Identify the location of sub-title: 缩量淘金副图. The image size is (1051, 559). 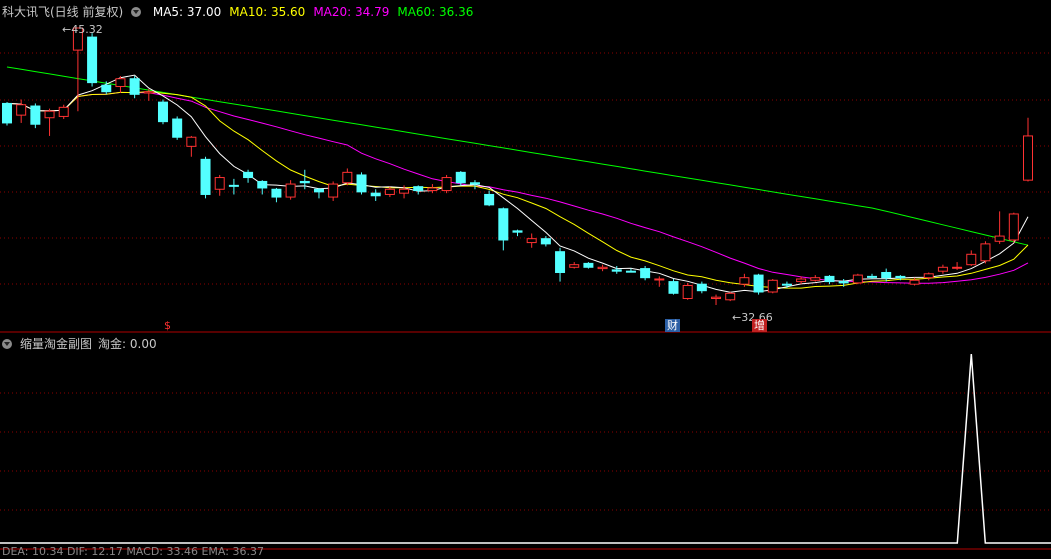
(56, 344).